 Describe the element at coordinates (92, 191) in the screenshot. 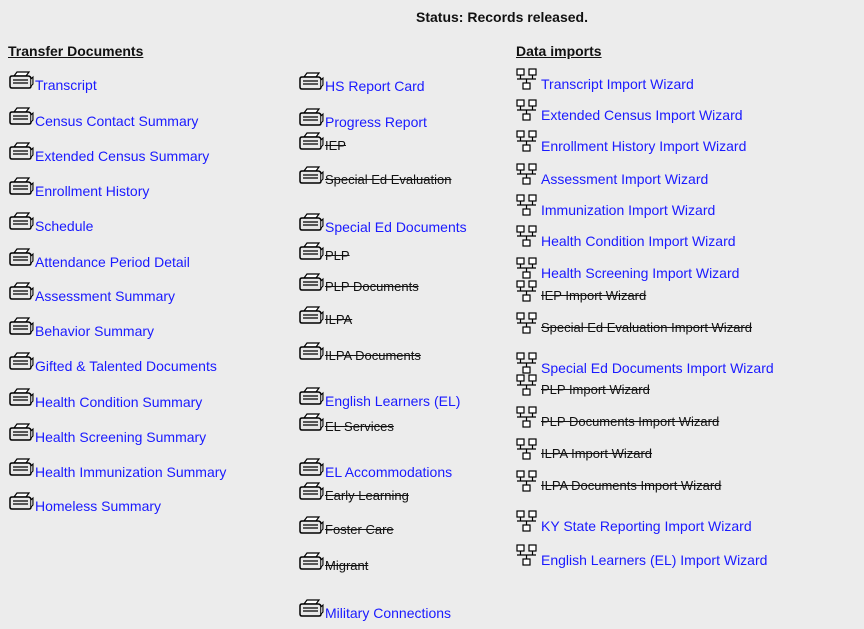

I see `item-link: Enrollment History` at that location.